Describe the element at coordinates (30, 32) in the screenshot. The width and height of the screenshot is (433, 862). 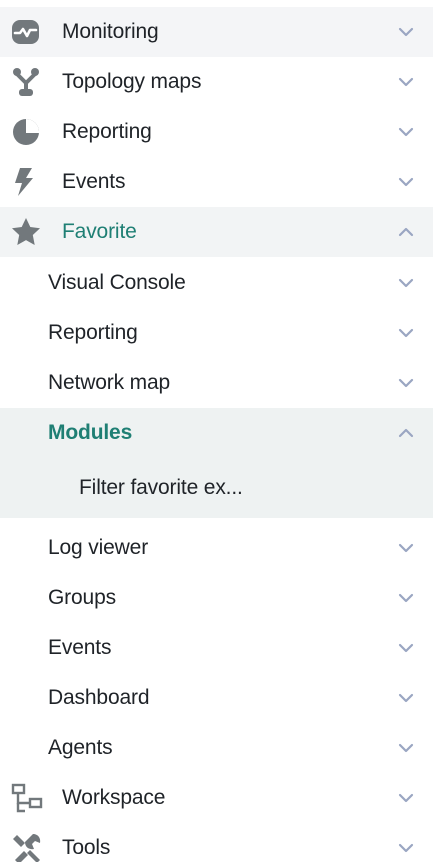
I see `monitoring-icon` at that location.